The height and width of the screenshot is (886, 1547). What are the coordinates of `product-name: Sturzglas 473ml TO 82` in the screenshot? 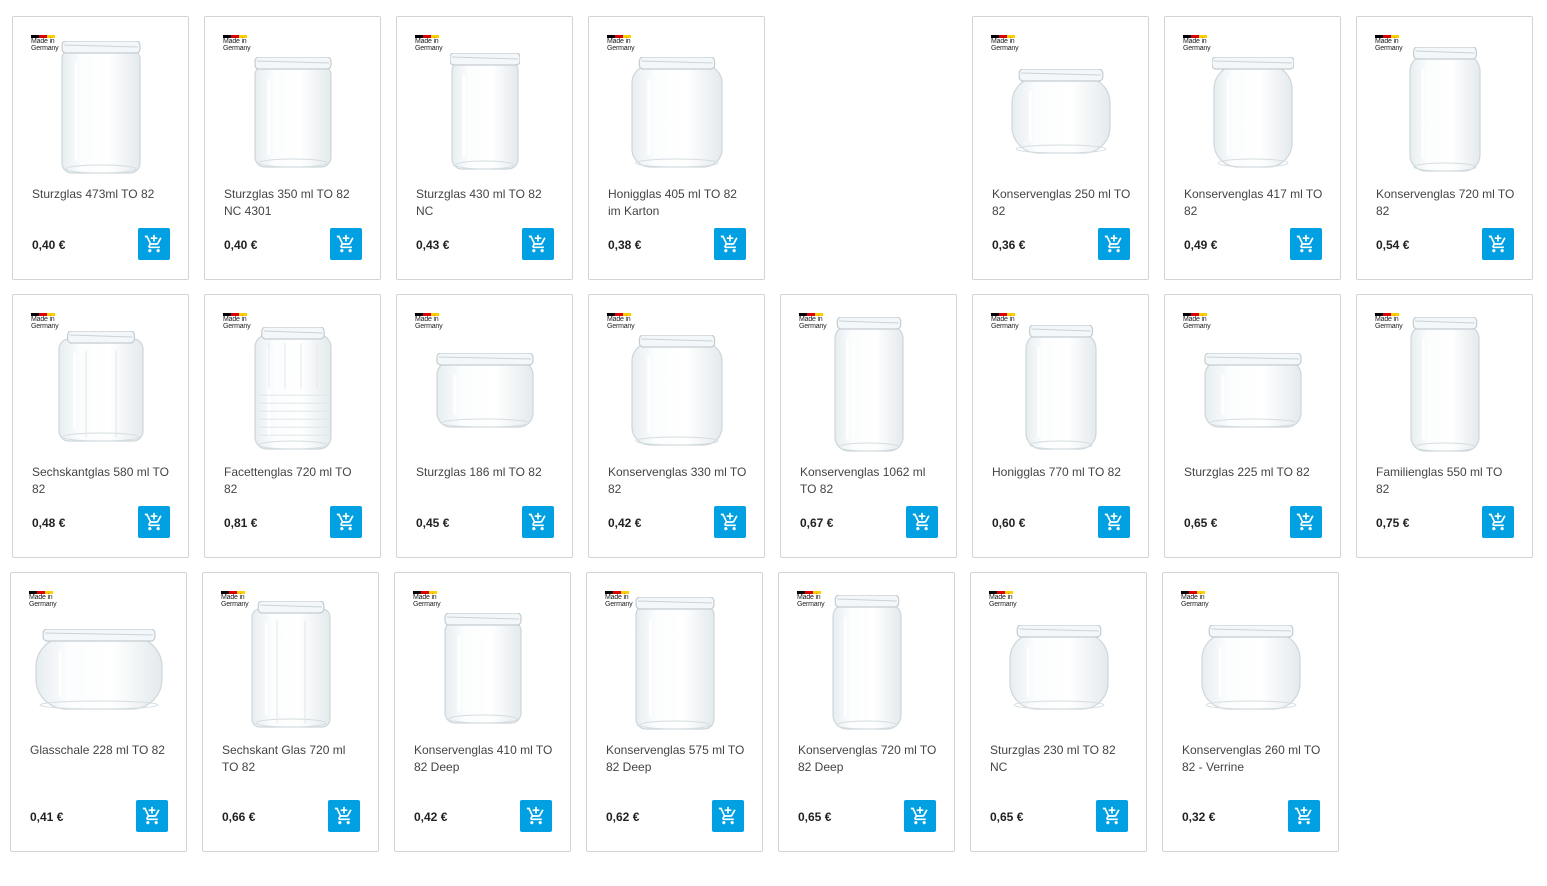 It's located at (103, 194).